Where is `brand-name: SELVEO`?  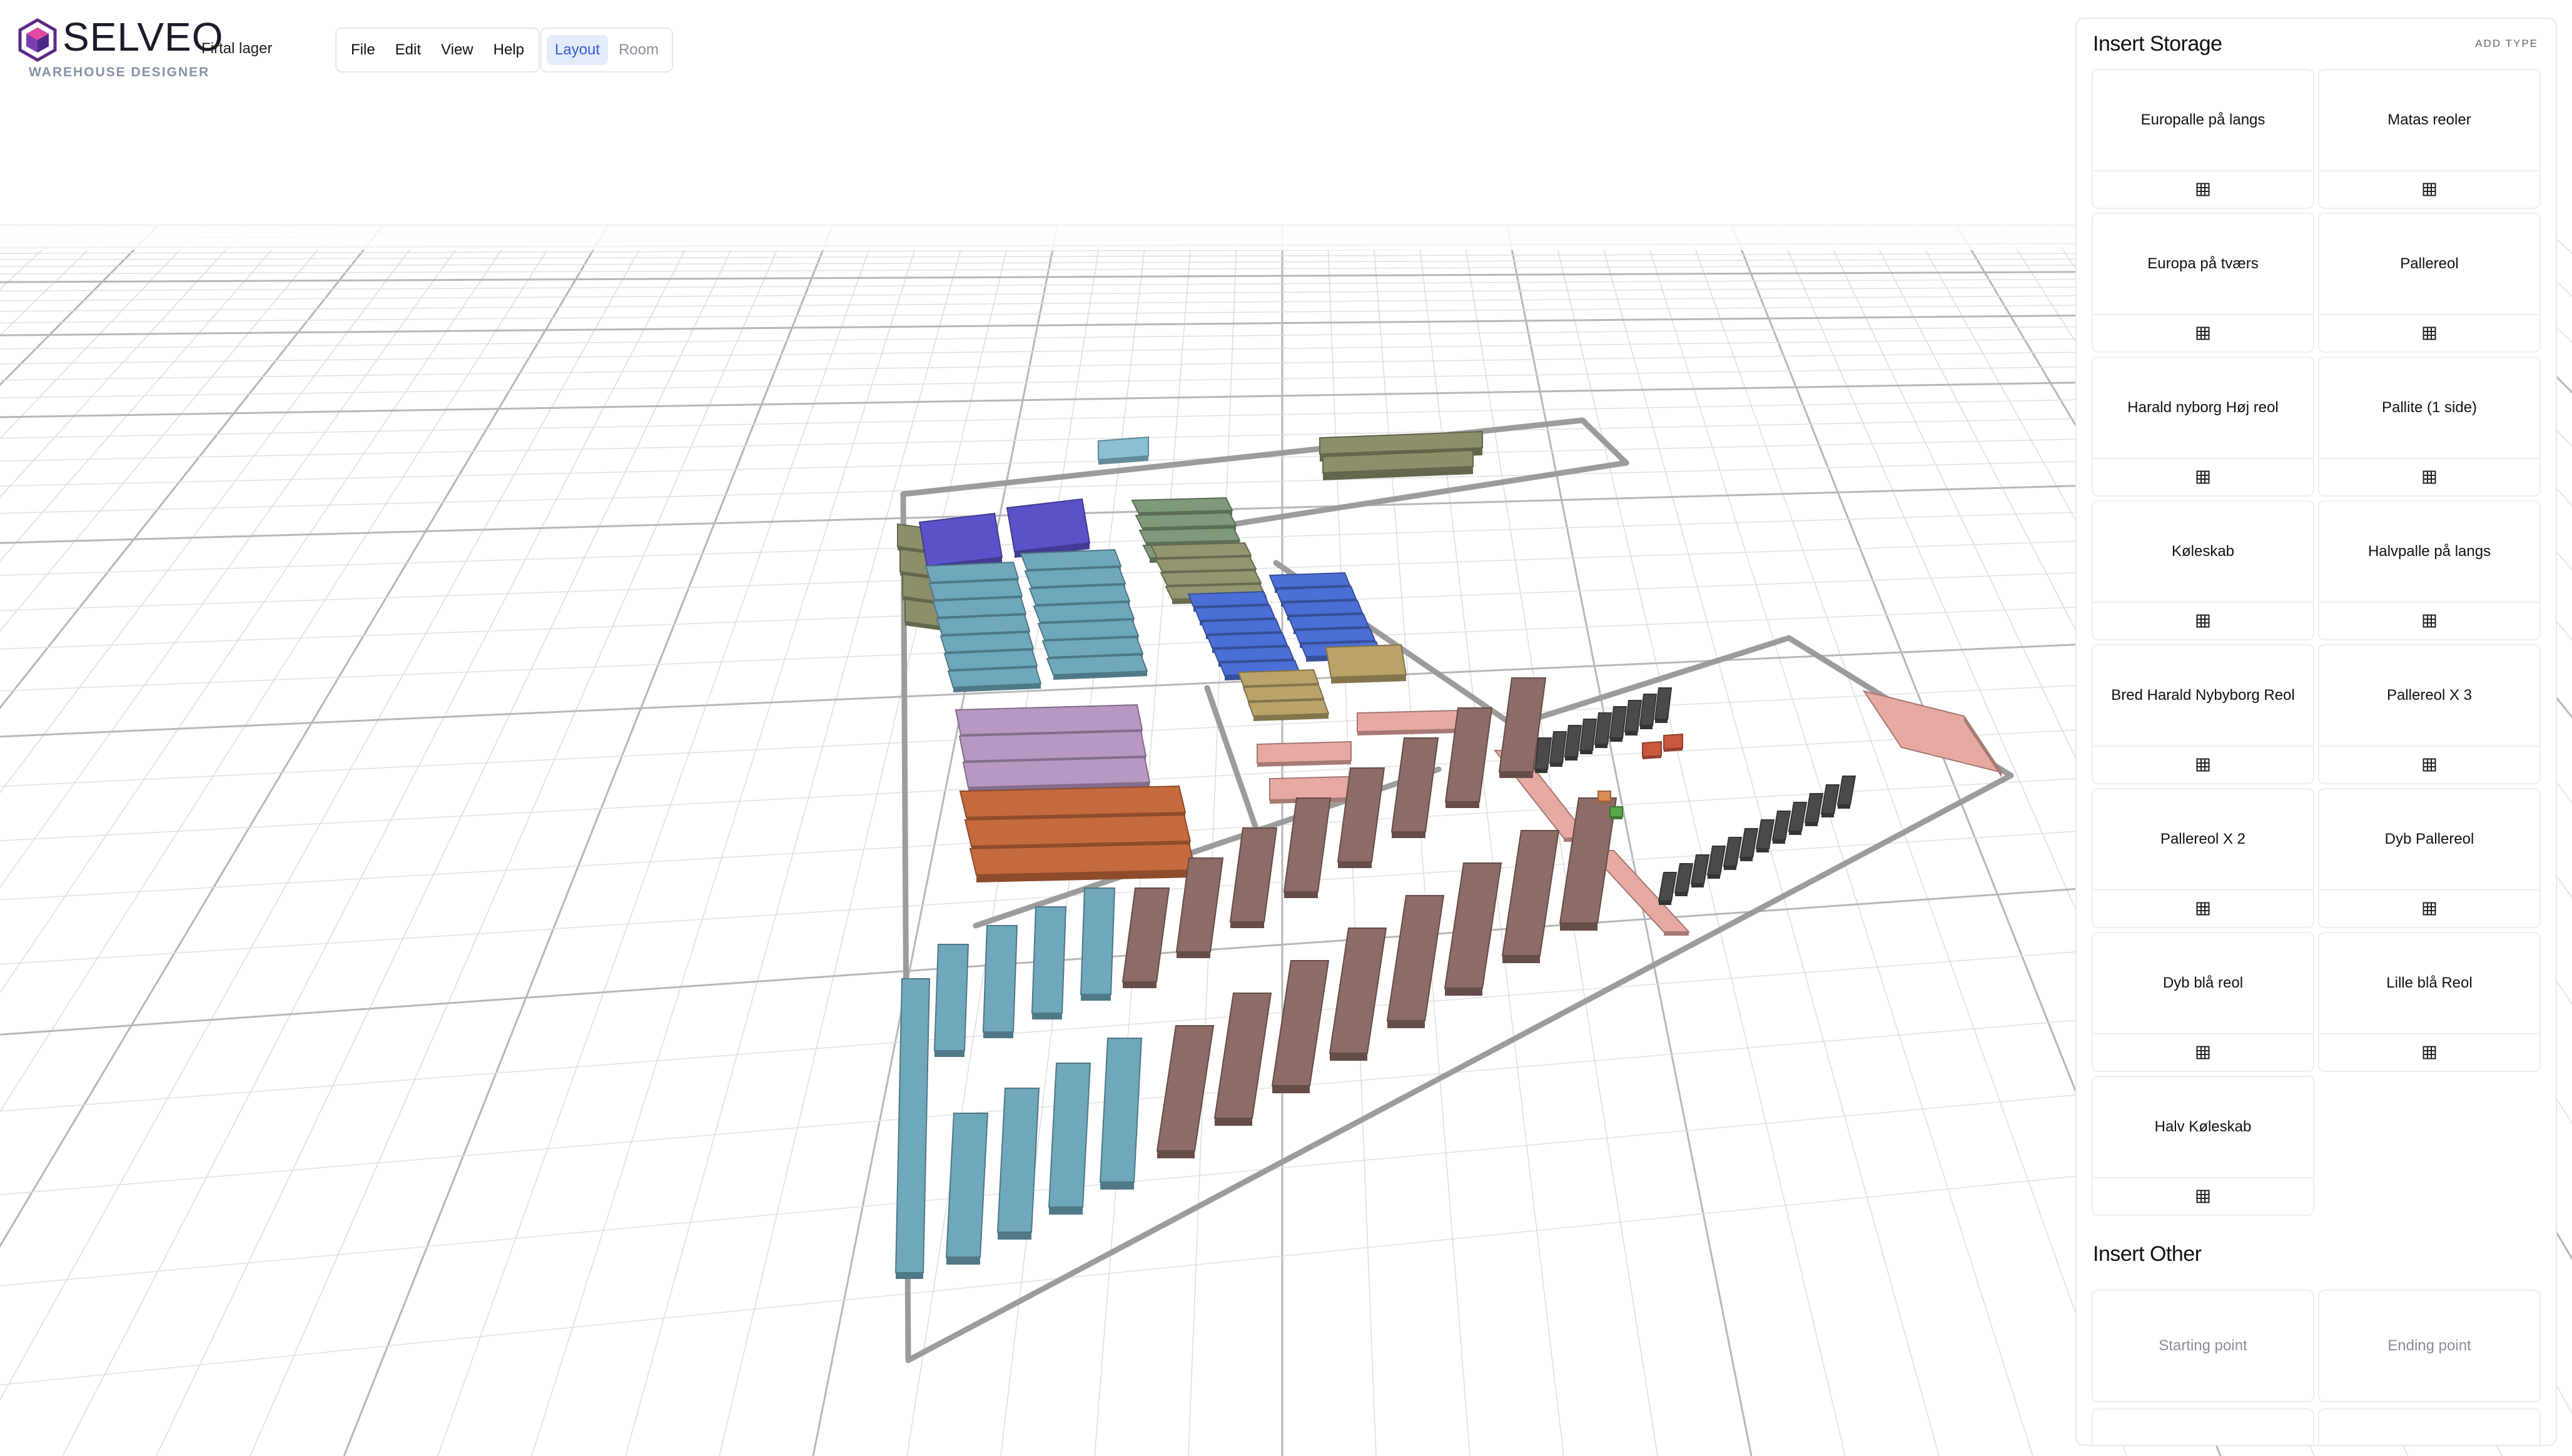 brand-name: SELVEO is located at coordinates (143, 37).